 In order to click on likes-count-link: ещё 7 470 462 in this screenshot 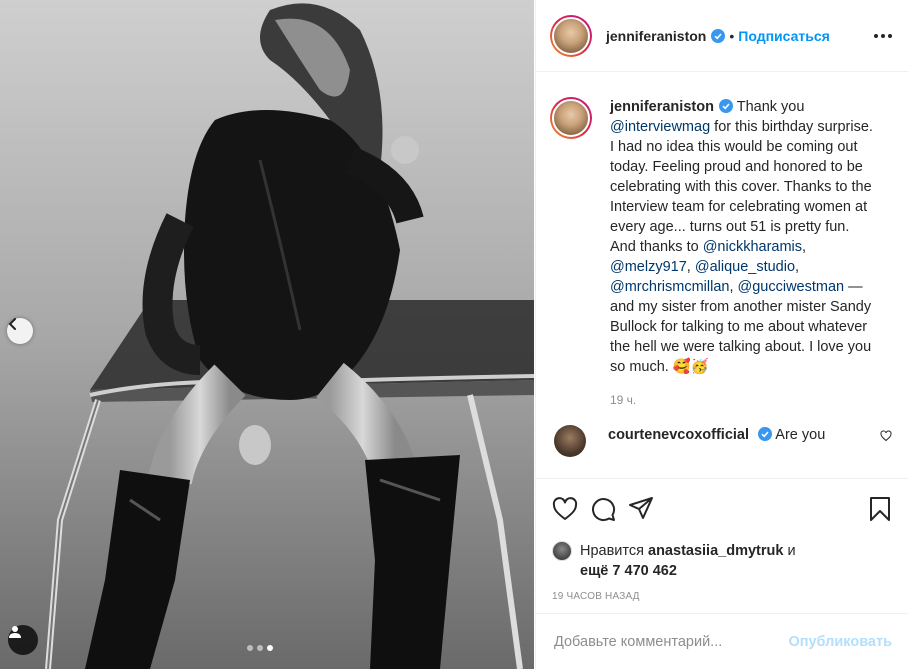, I will do `click(628, 571)`.